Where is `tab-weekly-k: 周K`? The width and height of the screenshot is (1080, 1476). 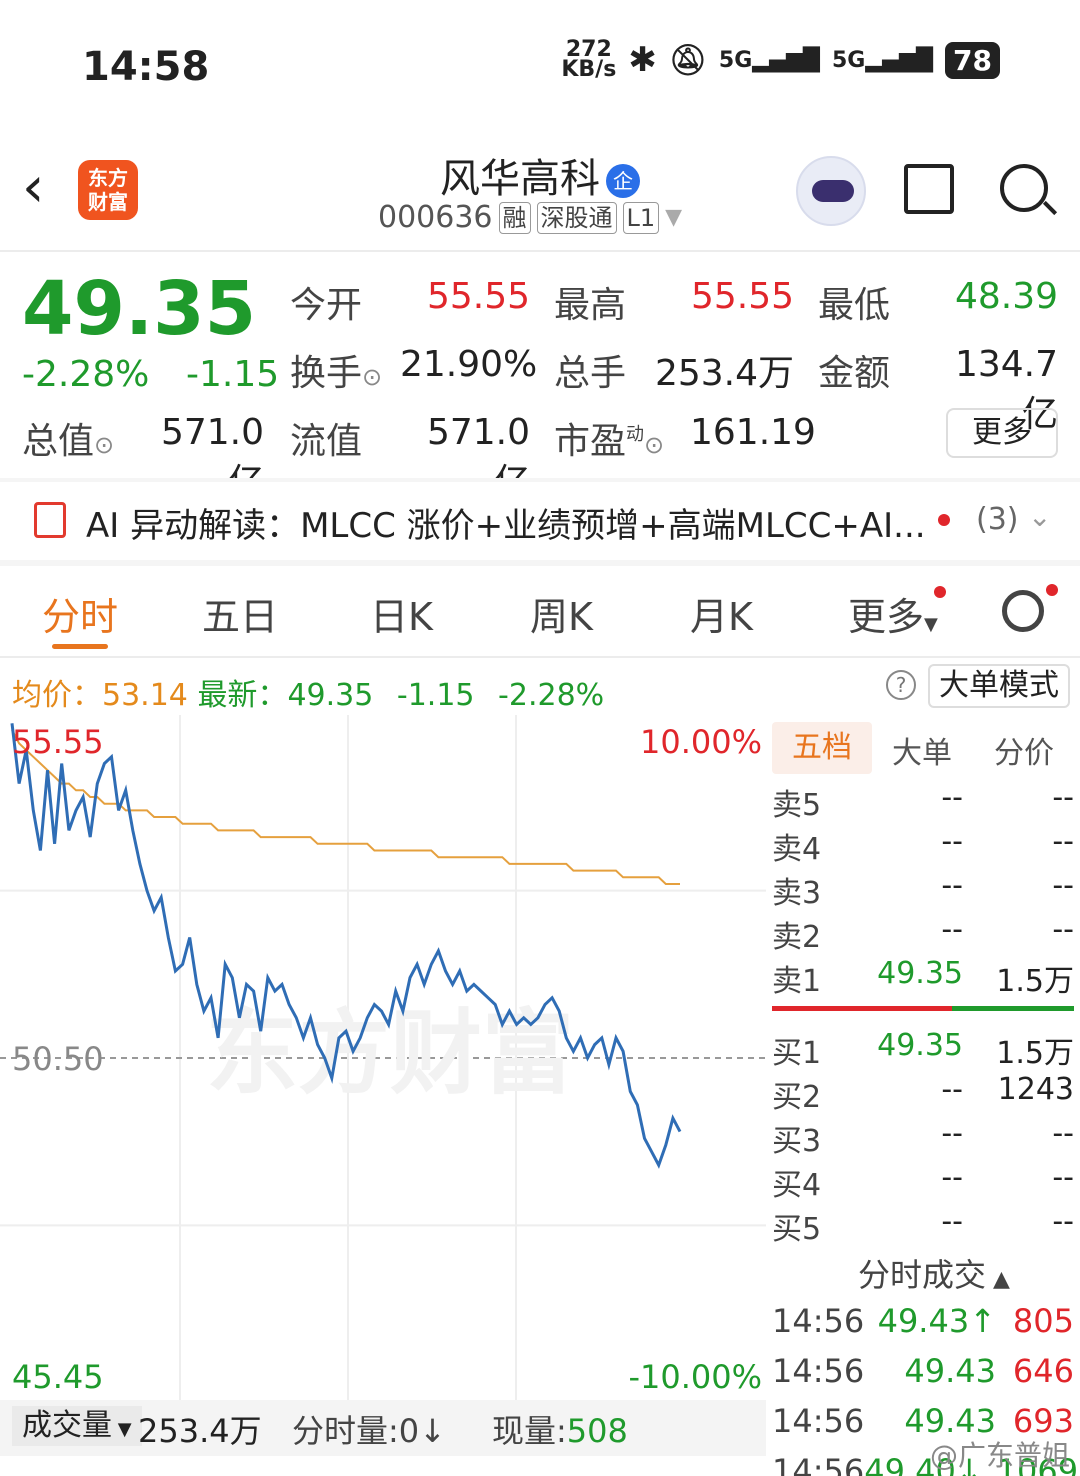
tab-weekly-k: 周K is located at coordinates (561, 613).